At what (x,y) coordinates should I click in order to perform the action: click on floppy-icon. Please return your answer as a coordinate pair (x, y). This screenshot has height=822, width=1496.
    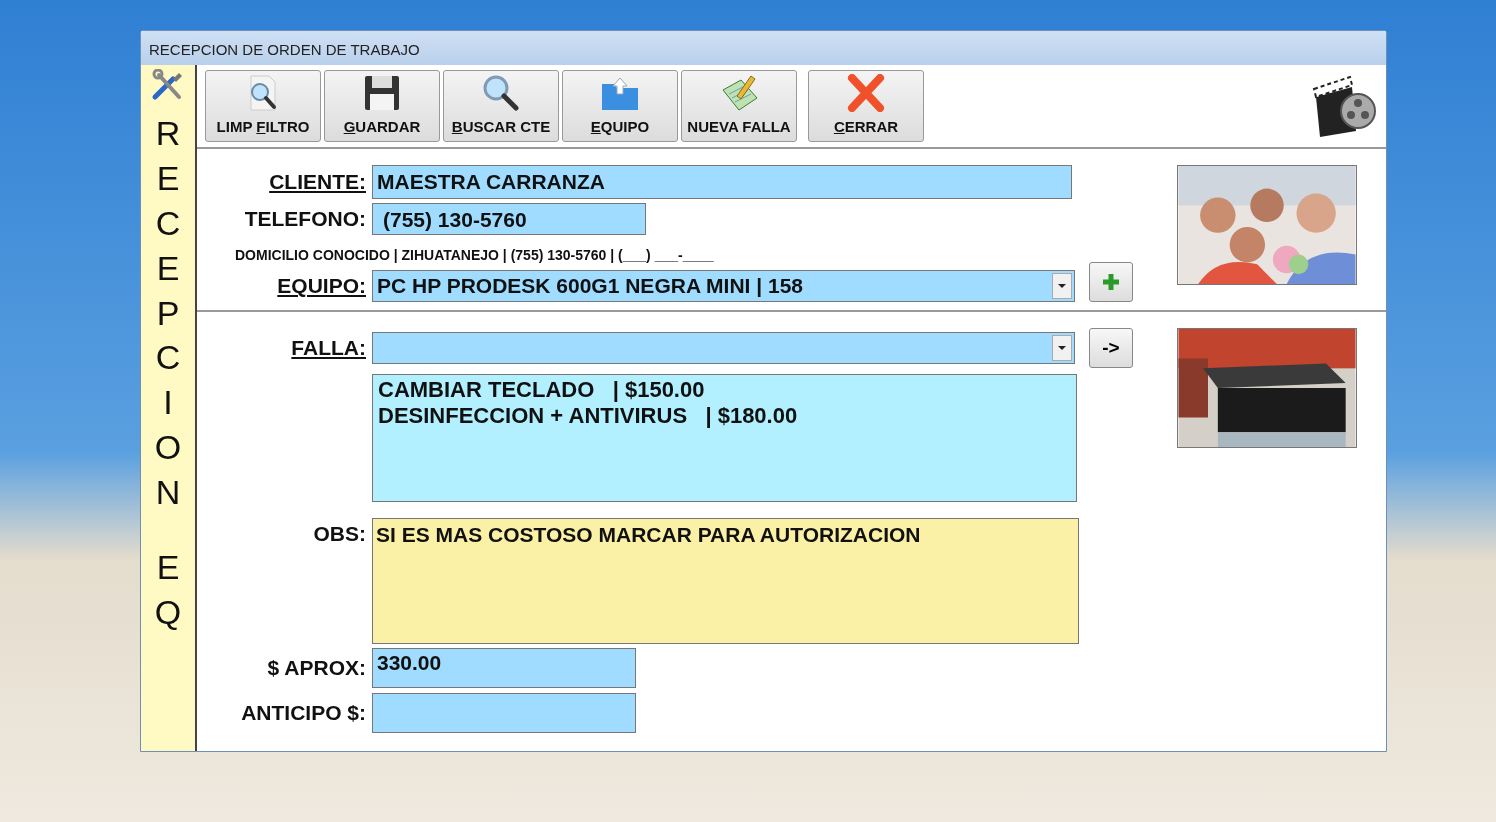
    Looking at the image, I should click on (382, 92).